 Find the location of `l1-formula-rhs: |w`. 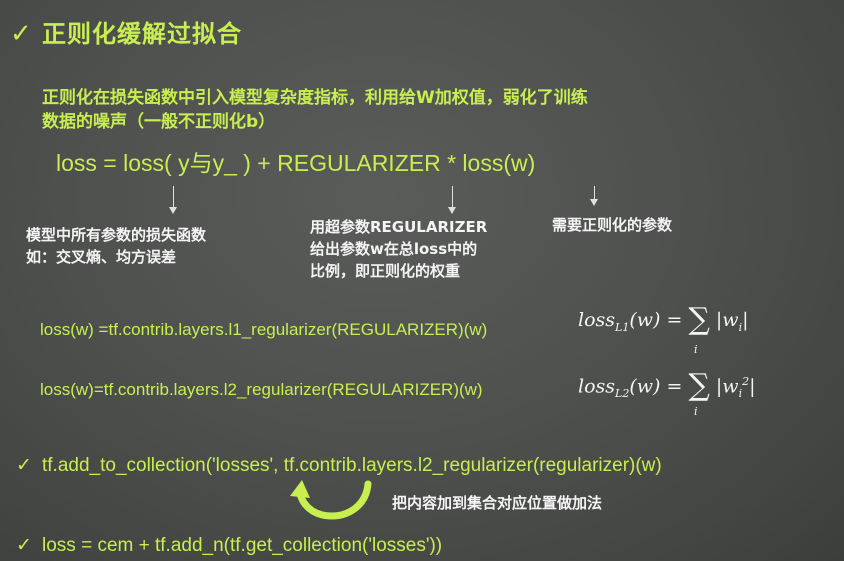

l1-formula-rhs: |w is located at coordinates (727, 320).